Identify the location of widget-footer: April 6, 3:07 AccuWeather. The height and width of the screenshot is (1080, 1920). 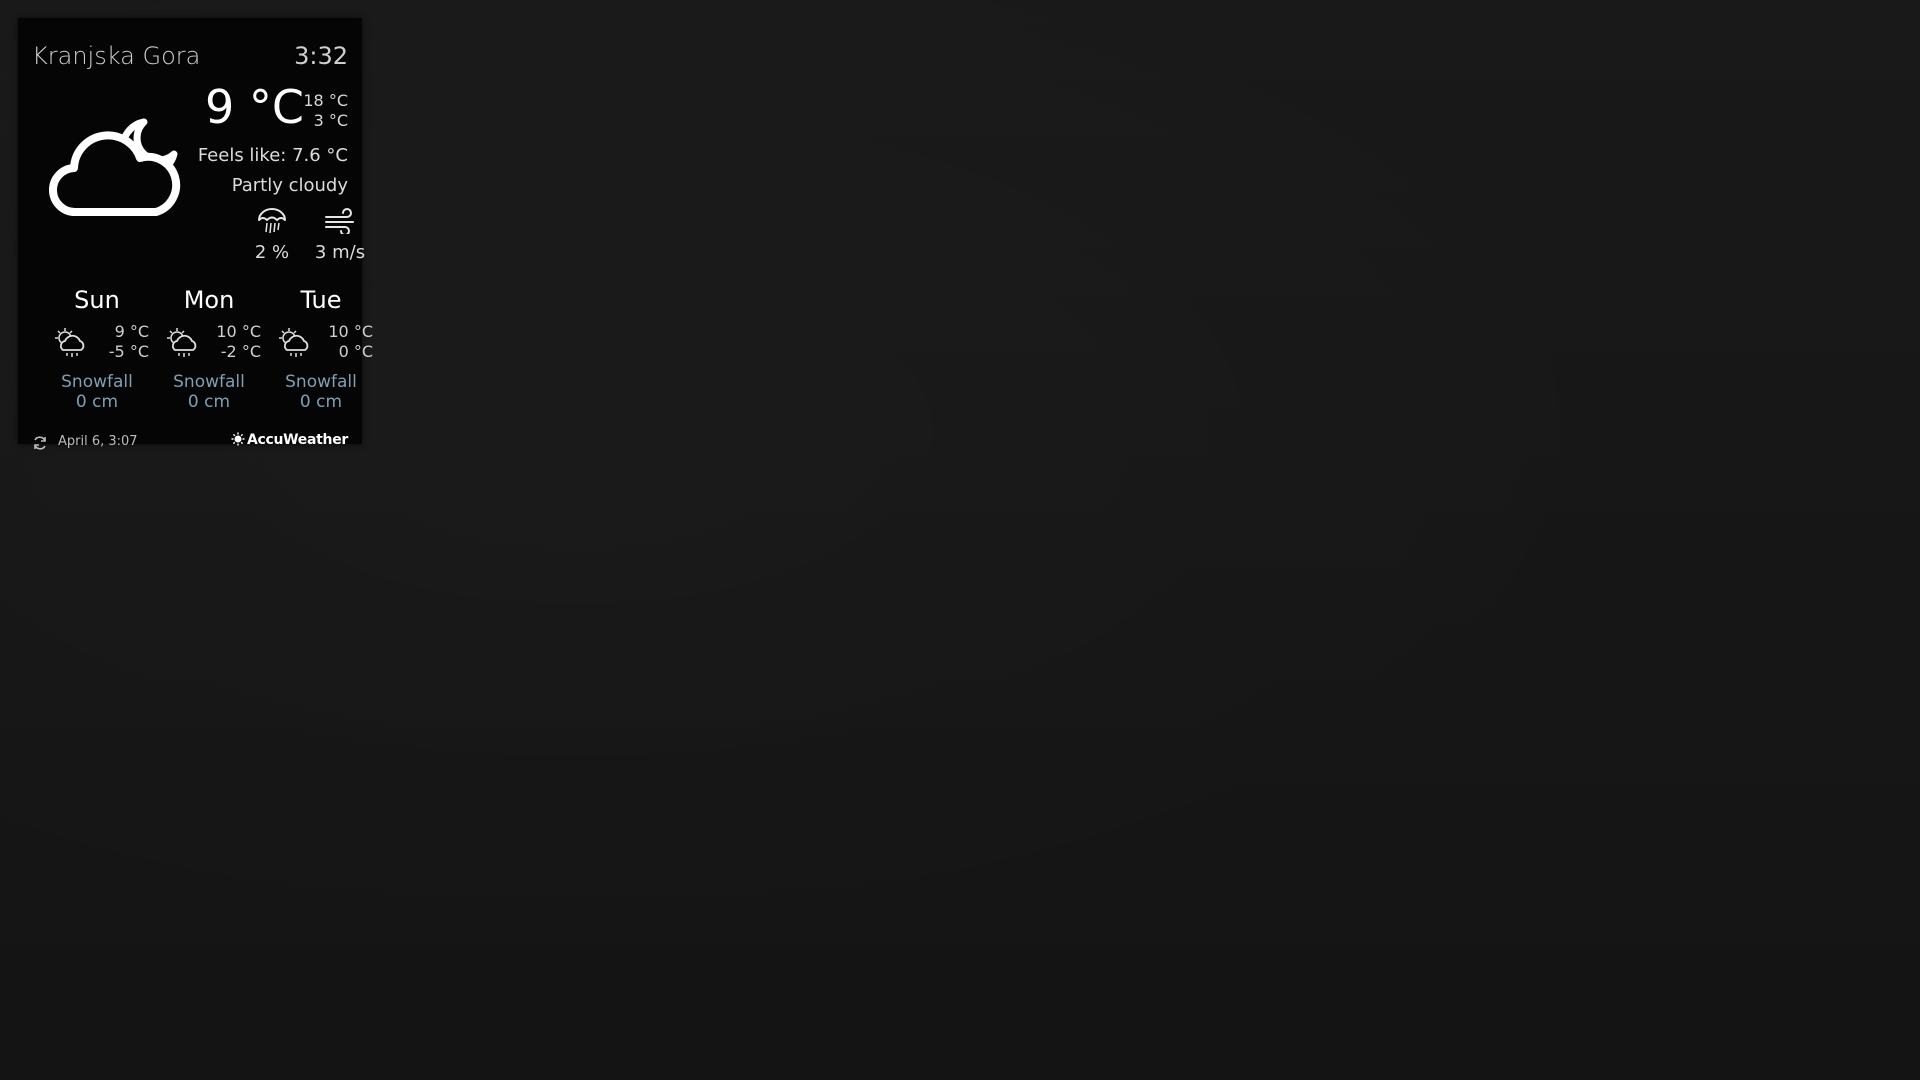
(190, 443).